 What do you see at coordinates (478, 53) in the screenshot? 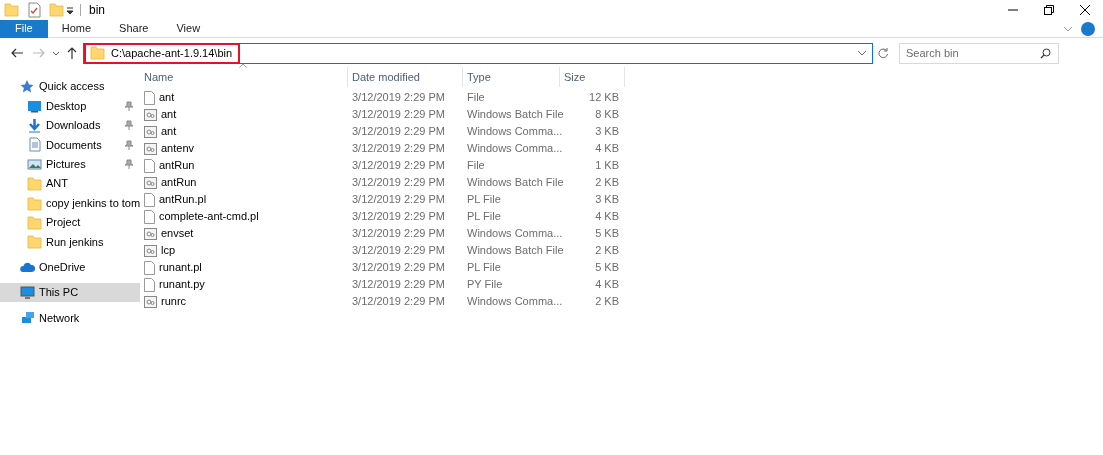
I see `address-bar: C:\apache-ant-1.9.14\bin` at bounding box center [478, 53].